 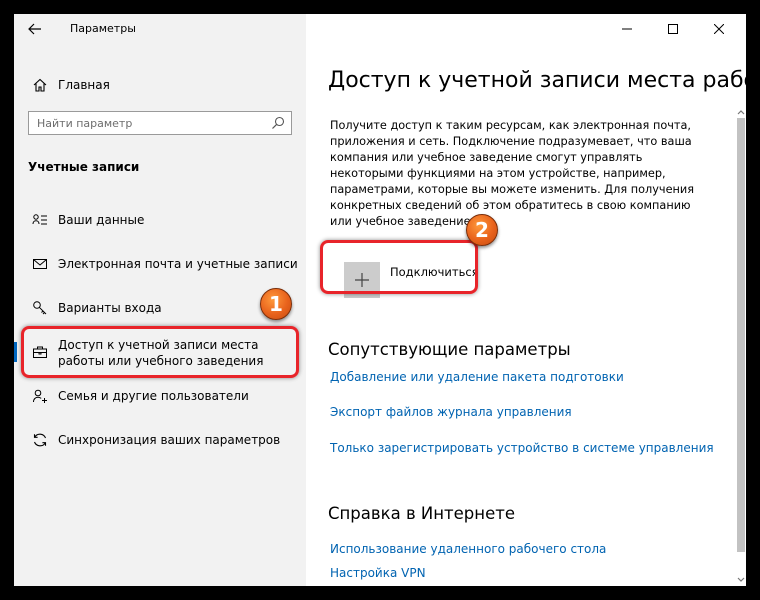 I want to click on link-export-logs: Экспорт файлов журнала управления, so click(x=451, y=412).